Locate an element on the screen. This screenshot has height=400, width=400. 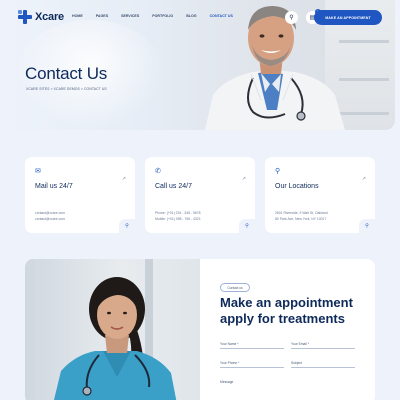
search-icon: ⚲ is located at coordinates (291, 17).